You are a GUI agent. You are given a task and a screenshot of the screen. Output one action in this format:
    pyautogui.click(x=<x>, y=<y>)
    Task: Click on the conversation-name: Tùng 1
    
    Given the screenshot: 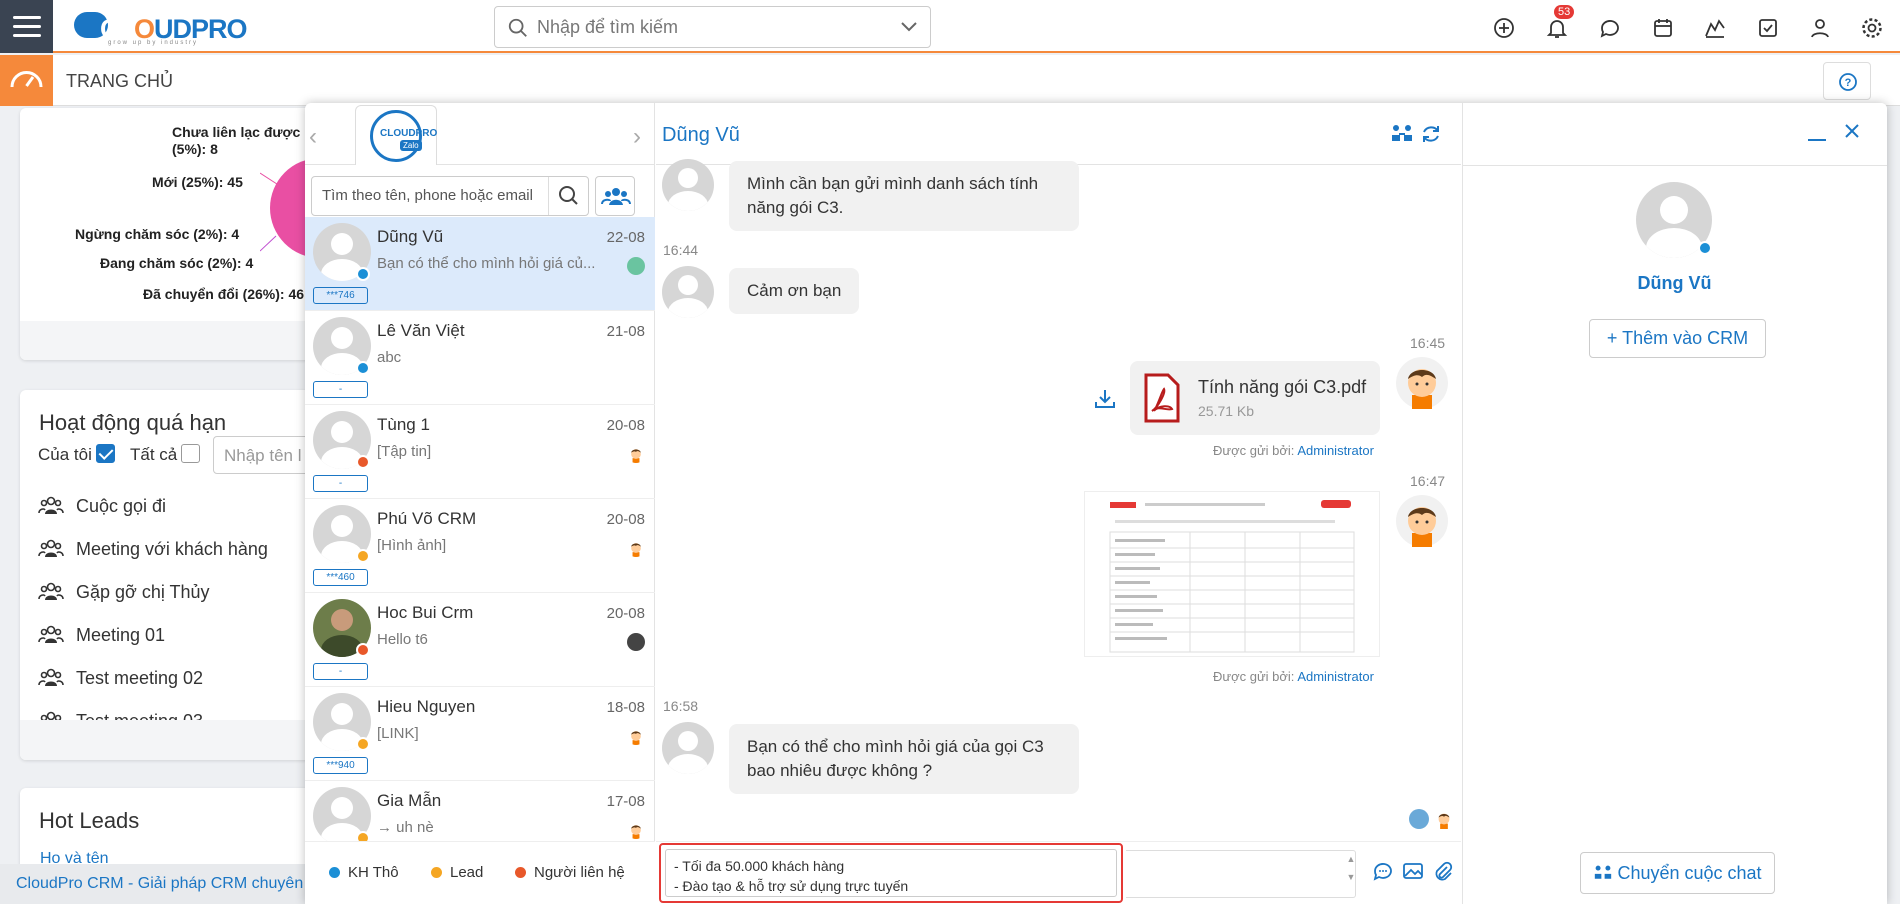 What is the action you would take?
    pyautogui.click(x=403, y=424)
    